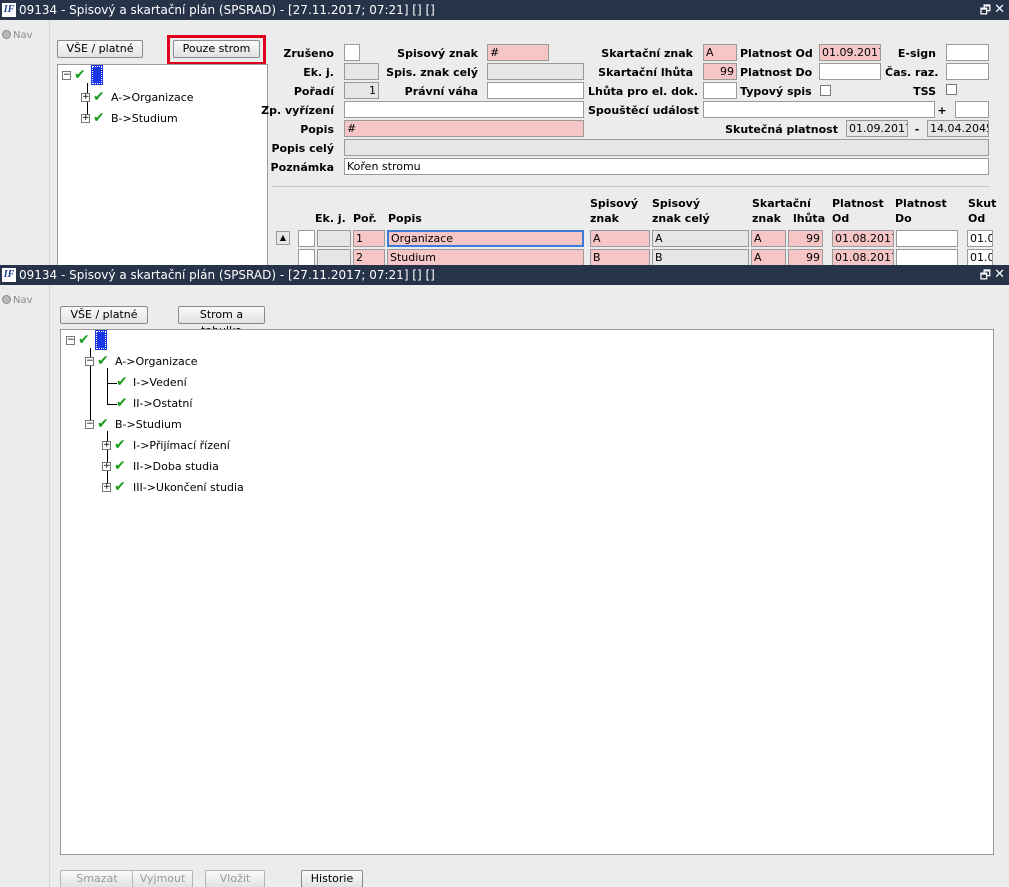  Describe the element at coordinates (676, 203) in the screenshot. I see `col-header-znak-cely-1: Spisový` at that location.